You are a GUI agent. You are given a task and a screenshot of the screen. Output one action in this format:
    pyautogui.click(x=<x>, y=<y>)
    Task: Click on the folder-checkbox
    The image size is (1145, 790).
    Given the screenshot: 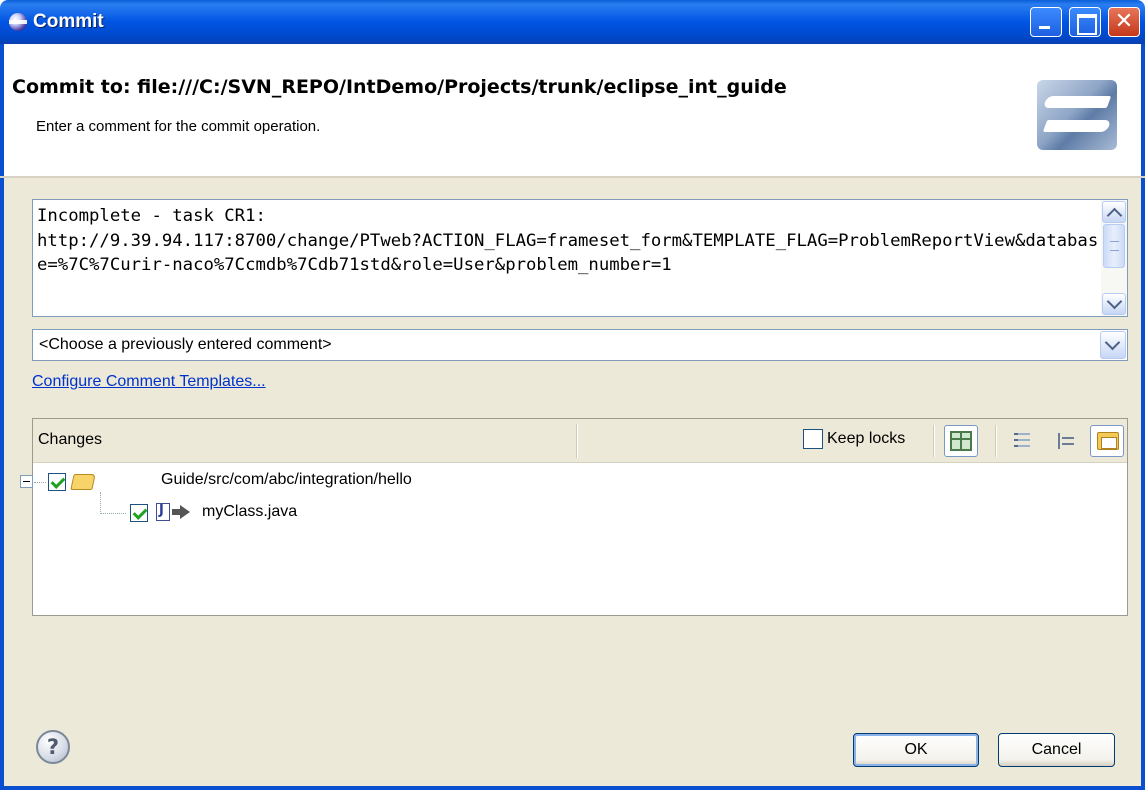 What is the action you would take?
    pyautogui.click(x=57, y=482)
    